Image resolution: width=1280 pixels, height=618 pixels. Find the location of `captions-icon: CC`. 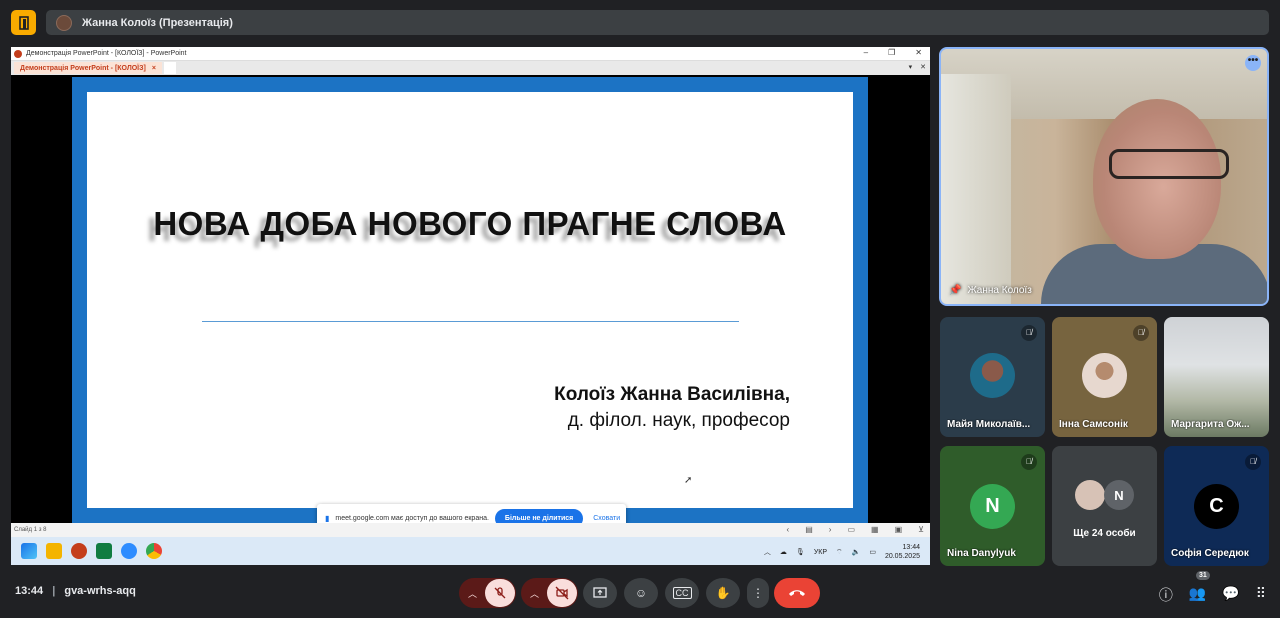

captions-icon: CC is located at coordinates (682, 593).